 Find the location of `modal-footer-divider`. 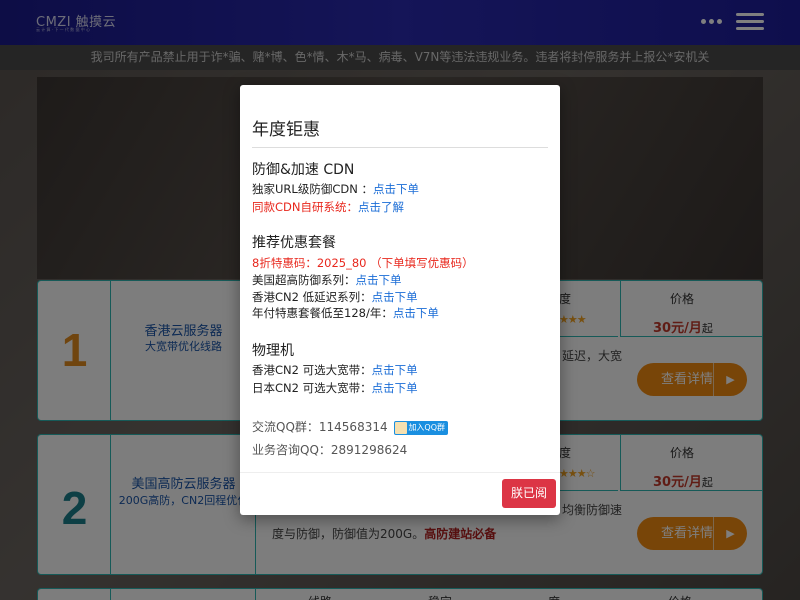

modal-footer-divider is located at coordinates (400, 472).